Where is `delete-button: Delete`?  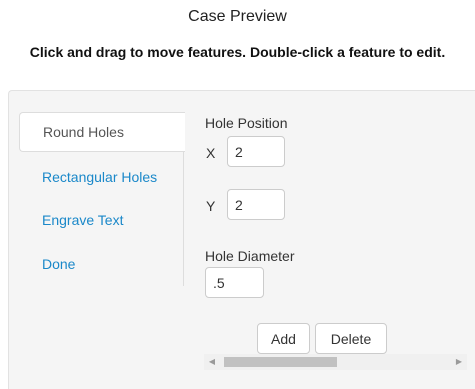 delete-button: Delete is located at coordinates (351, 338).